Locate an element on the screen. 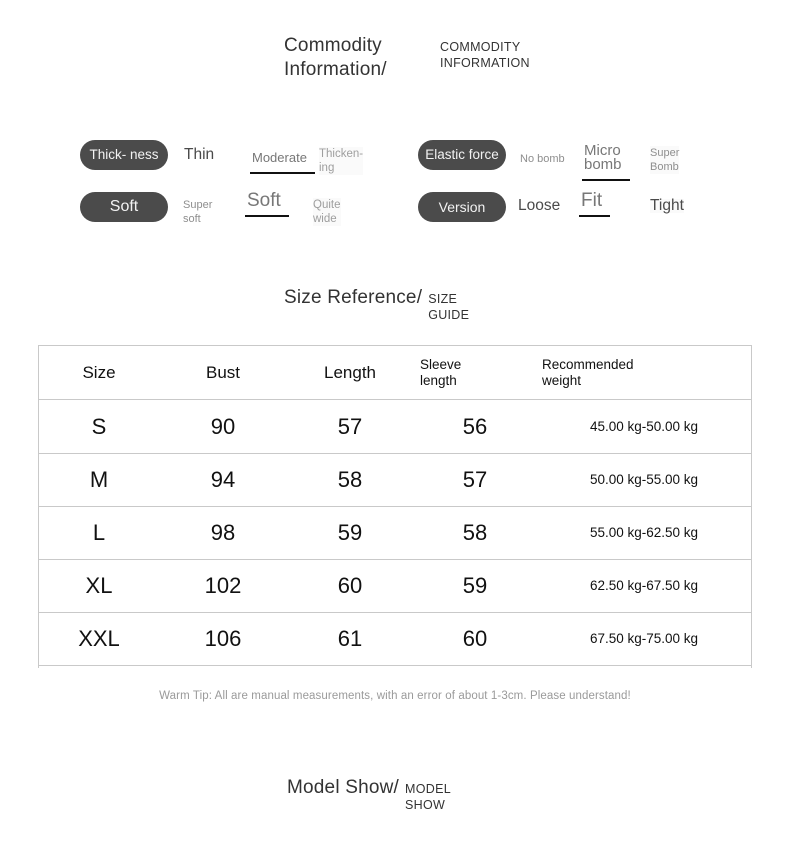 Image resolution: width=790 pixels, height=844 pixels. cell-sleeve: 58 is located at coordinates (475, 532).